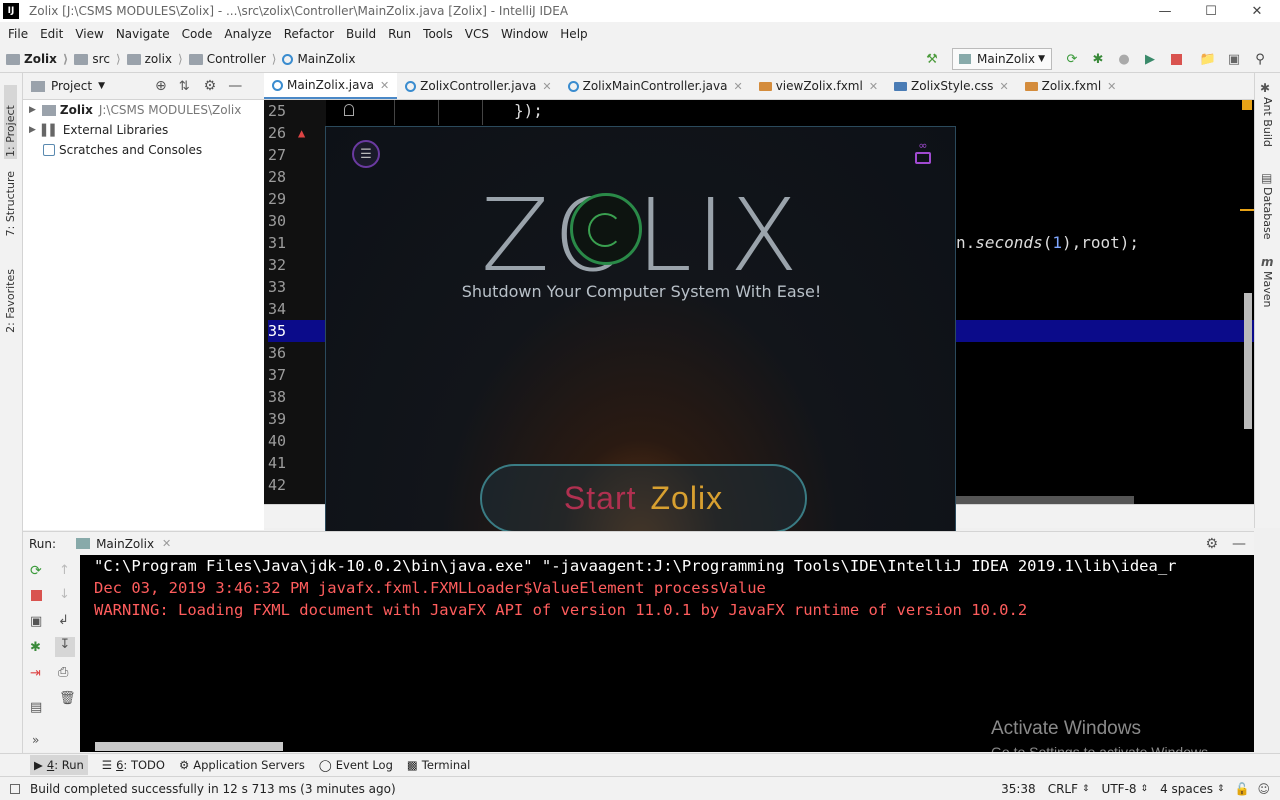 Image resolution: width=1280 pixels, height=800 pixels. What do you see at coordinates (1248, 361) in the screenshot?
I see `vertical-scrollbar` at bounding box center [1248, 361].